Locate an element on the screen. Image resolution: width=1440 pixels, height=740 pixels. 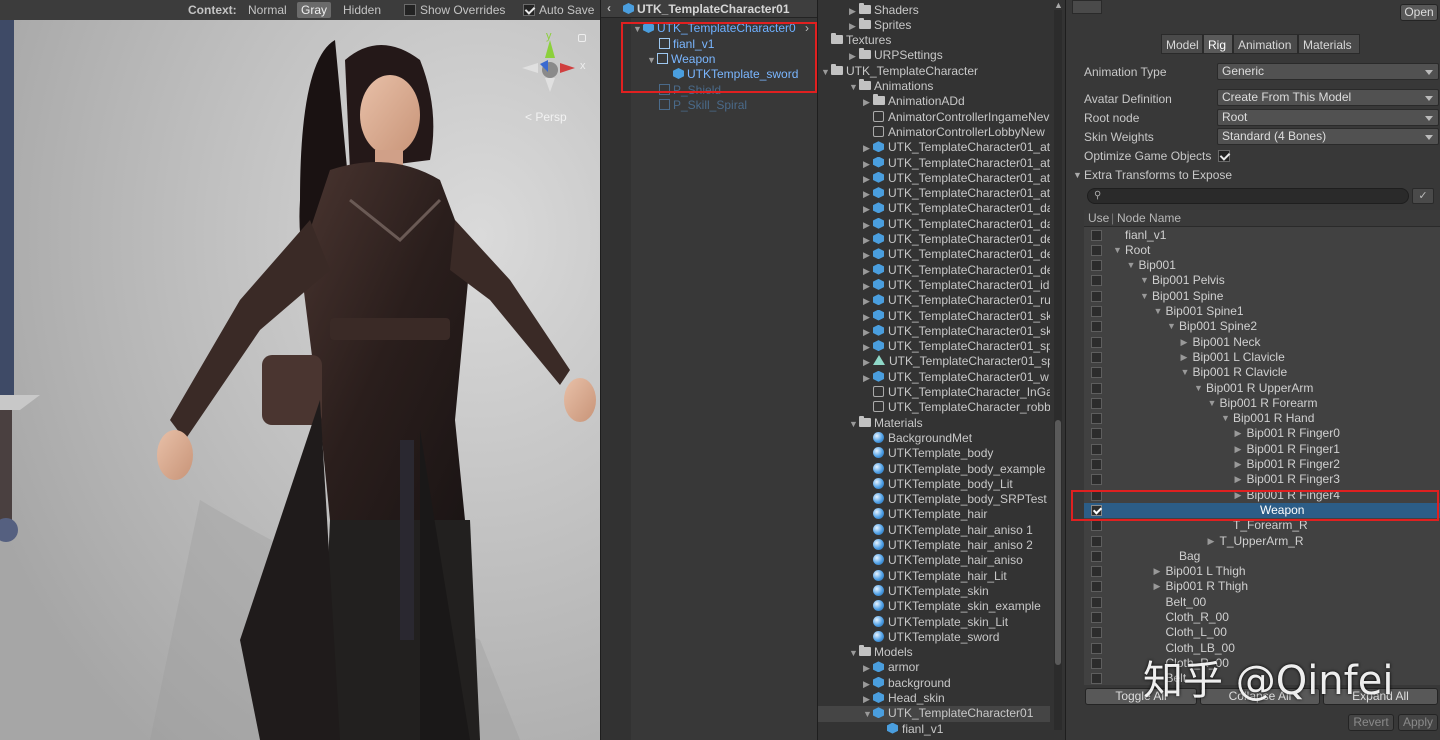
project-item: UTKTemplate_body_example is located at coordinates (934, 469).